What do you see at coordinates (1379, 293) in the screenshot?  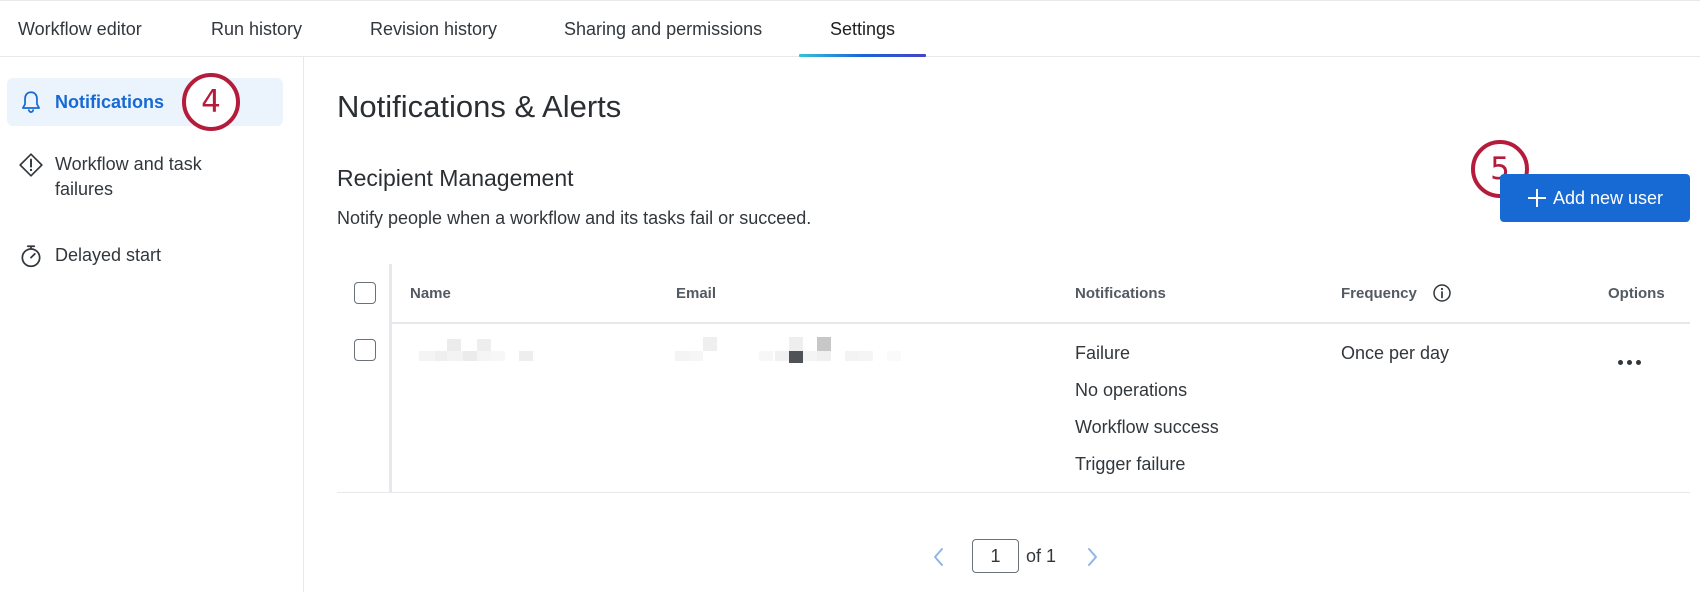 I see `column-header-frequency: Frequency` at bounding box center [1379, 293].